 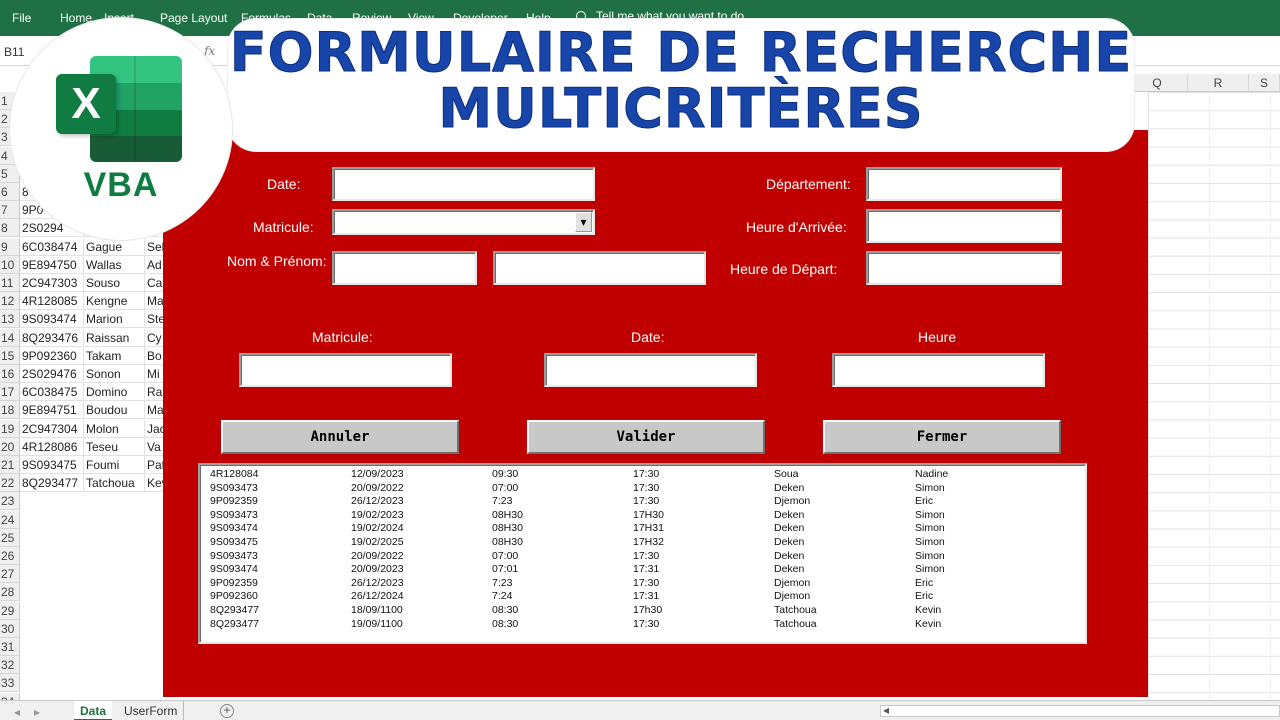 I want to click on row-header: 24, so click(x=10, y=519).